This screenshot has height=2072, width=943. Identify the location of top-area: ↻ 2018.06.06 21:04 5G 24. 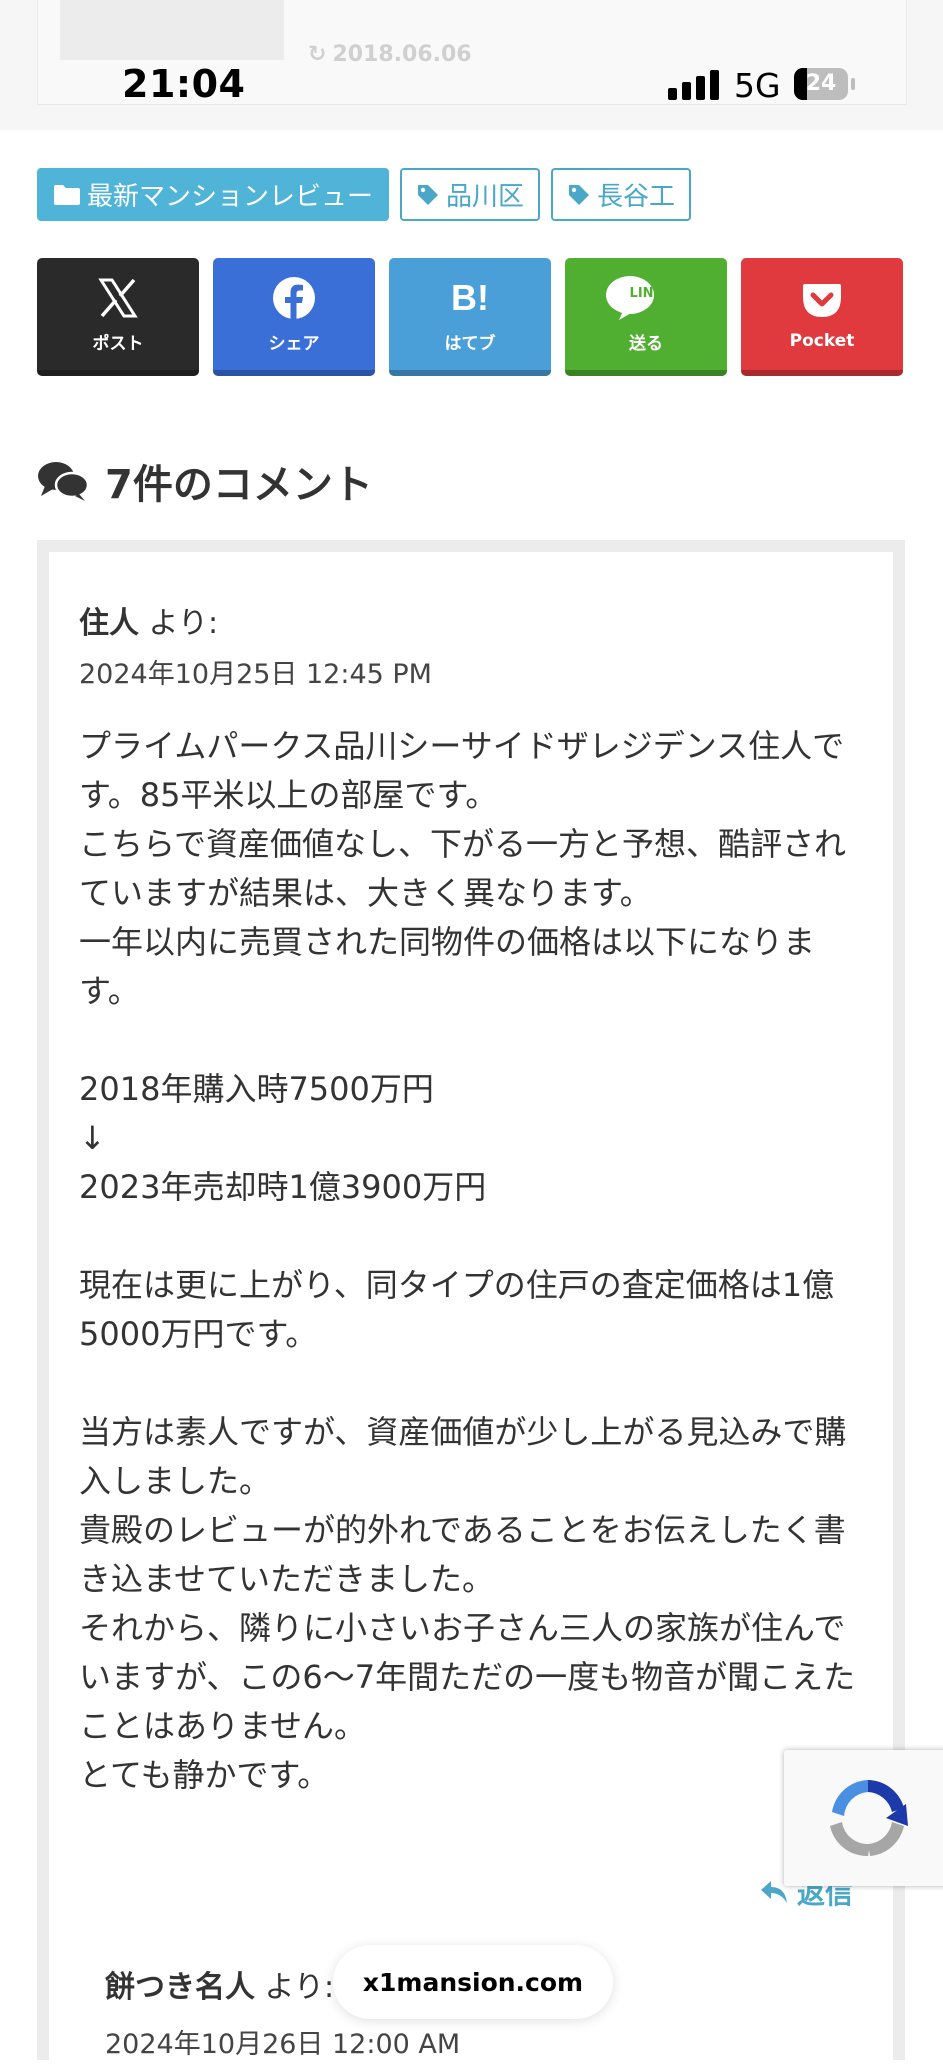
(471, 65).